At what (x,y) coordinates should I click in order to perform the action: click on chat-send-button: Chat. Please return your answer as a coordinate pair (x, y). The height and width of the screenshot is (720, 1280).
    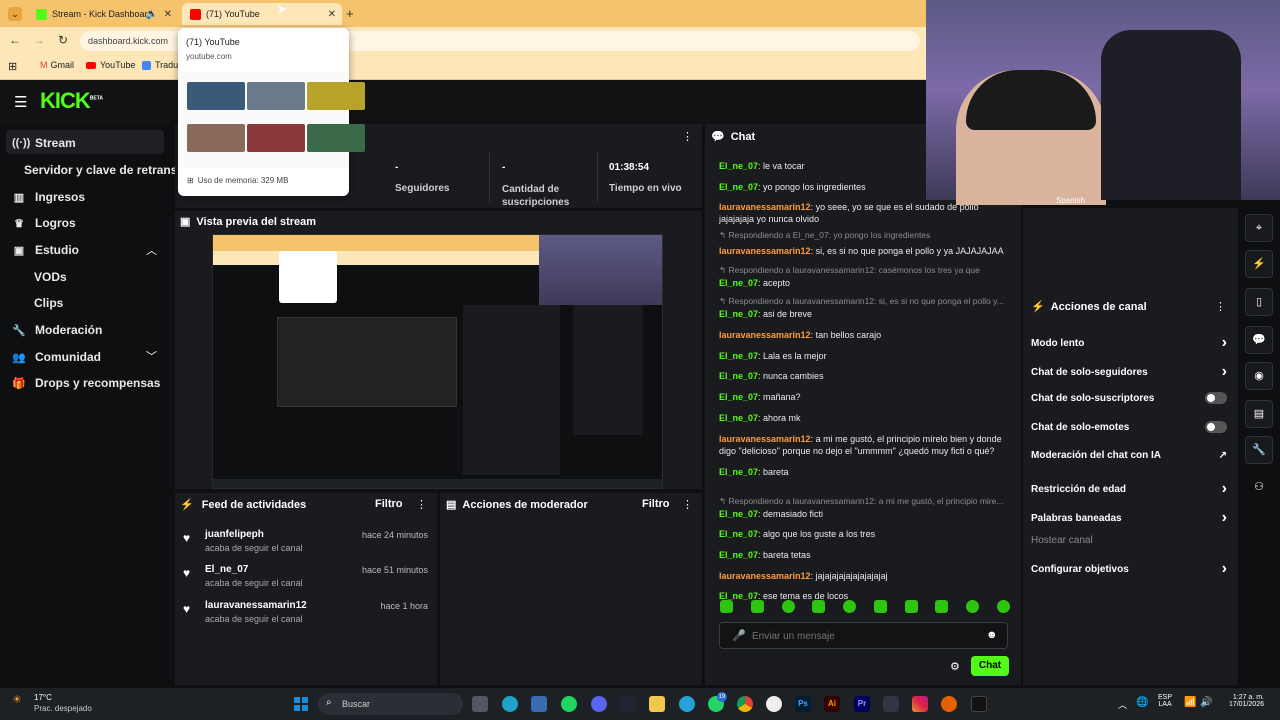
    Looking at the image, I should click on (990, 666).